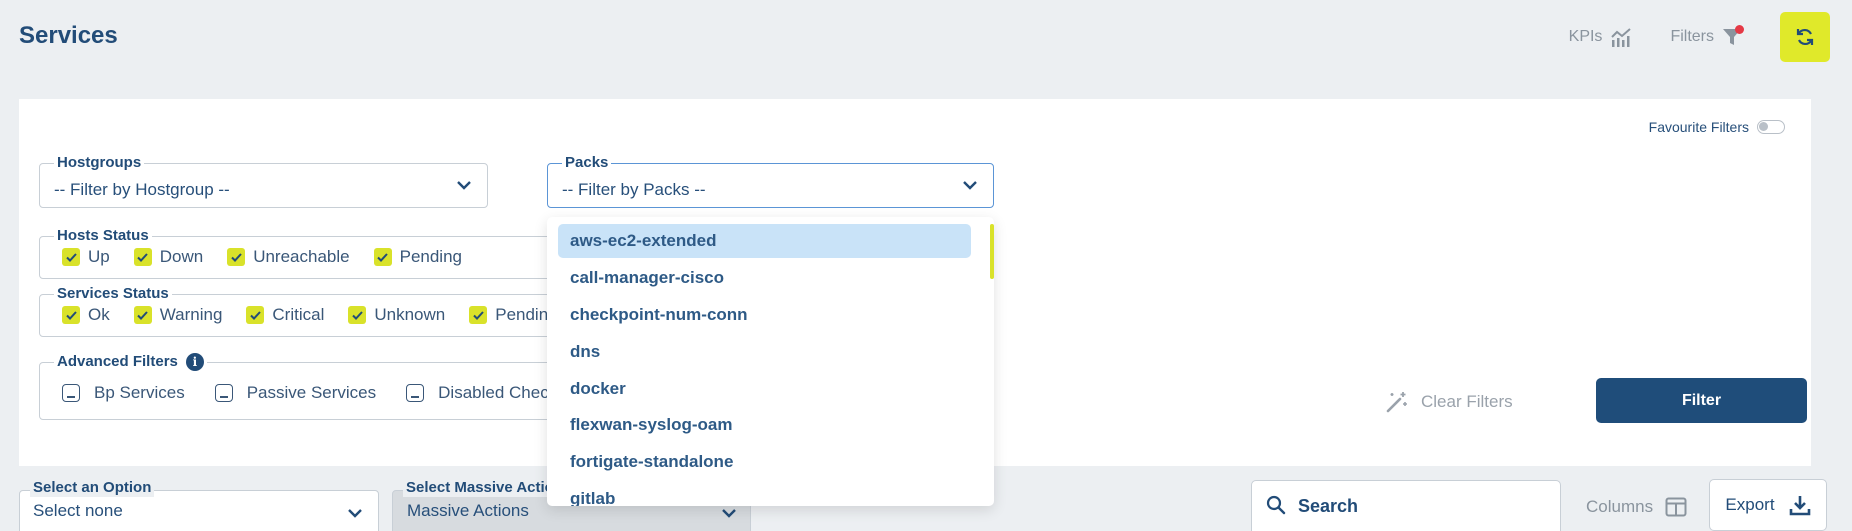 The image size is (1852, 531). What do you see at coordinates (99, 163) in the screenshot?
I see `hostgroups-label: Hostgroups` at bounding box center [99, 163].